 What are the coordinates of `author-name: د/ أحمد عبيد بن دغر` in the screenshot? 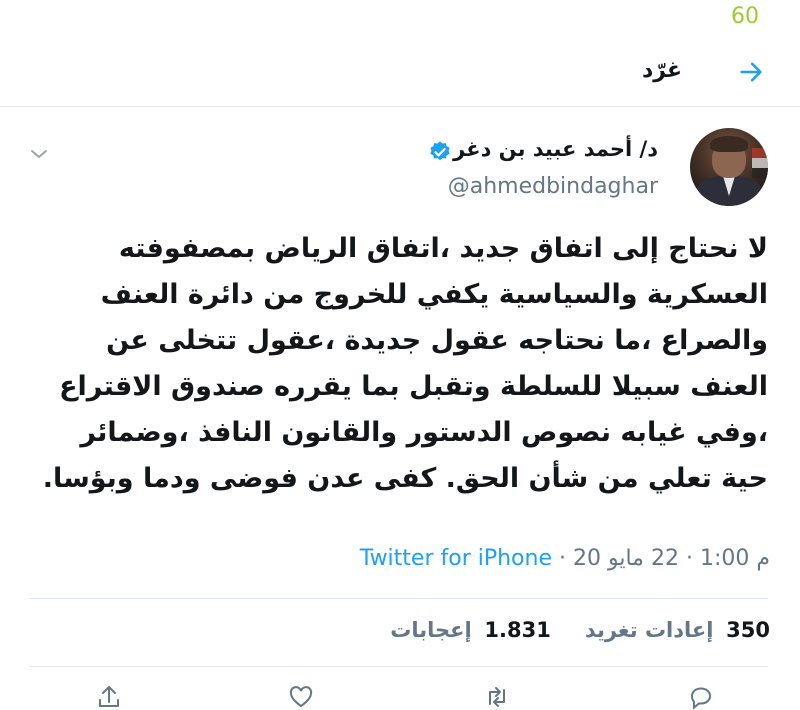 It's located at (555, 149).